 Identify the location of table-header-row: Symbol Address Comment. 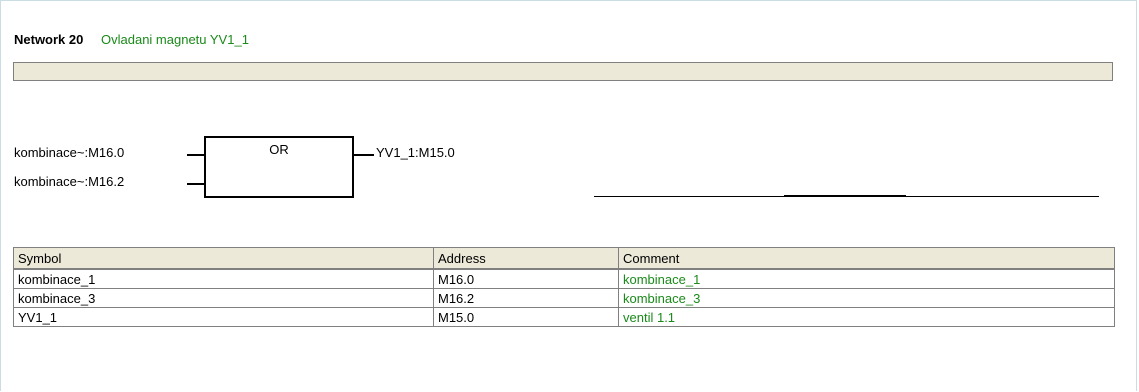
(564, 258).